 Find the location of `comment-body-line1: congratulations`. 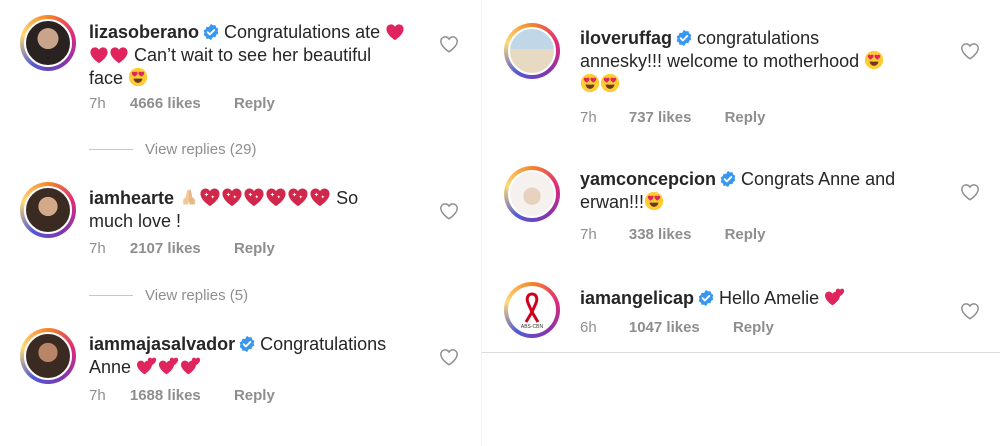

comment-body-line1: congratulations is located at coordinates (758, 38).